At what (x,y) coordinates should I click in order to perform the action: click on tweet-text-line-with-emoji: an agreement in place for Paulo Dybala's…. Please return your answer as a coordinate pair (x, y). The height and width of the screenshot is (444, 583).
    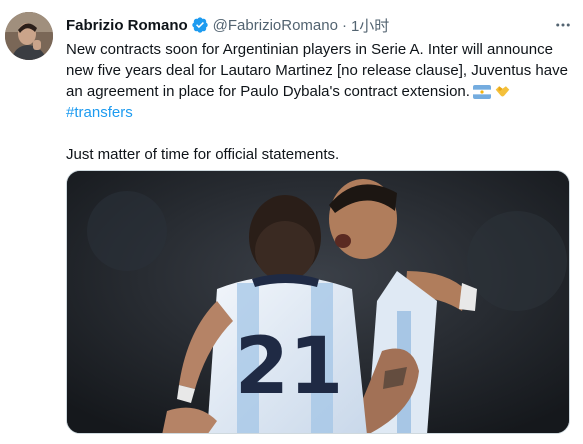
    Looking at the image, I should click on (318, 91).